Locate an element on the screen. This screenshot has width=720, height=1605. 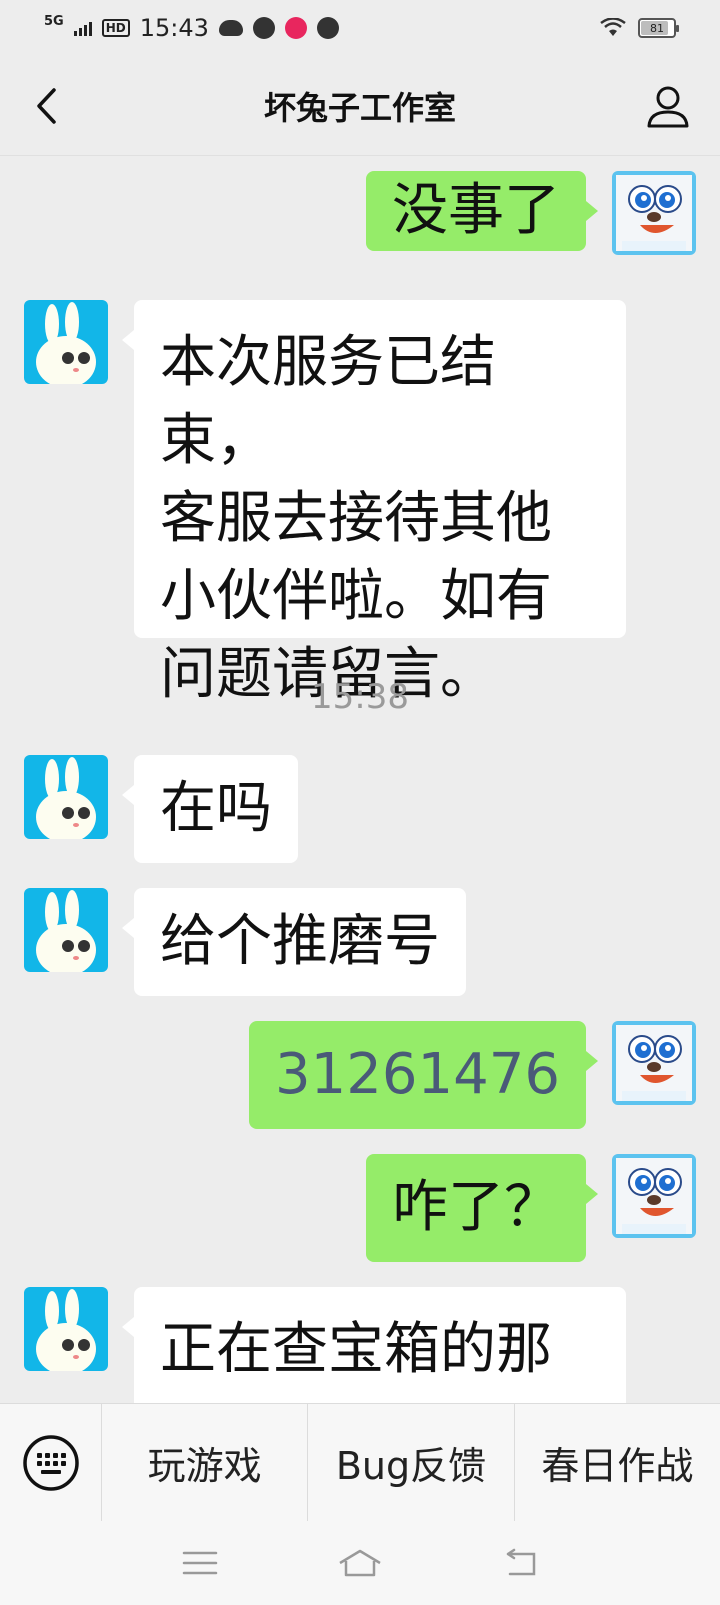
chat-header: 坏兔子工作室 is located at coordinates (360, 106).